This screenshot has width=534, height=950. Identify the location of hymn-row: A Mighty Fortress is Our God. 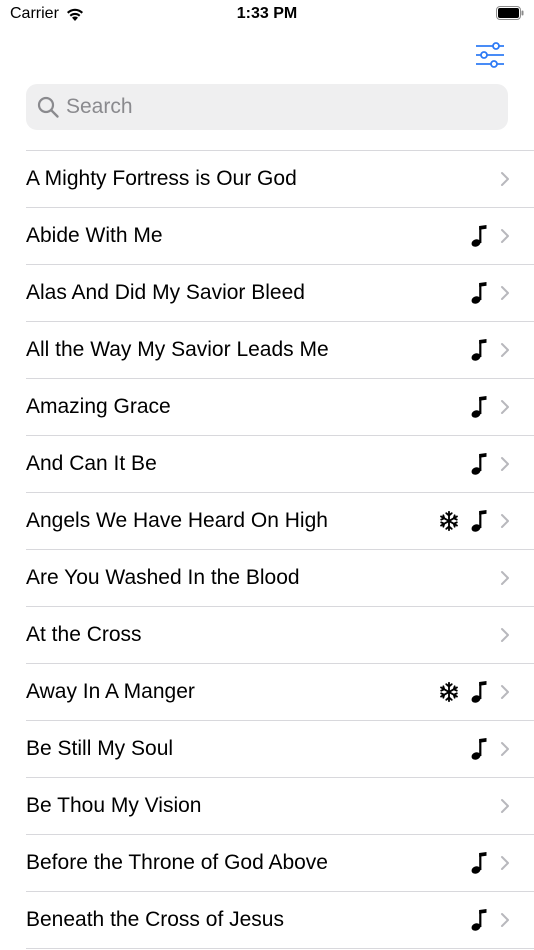
(280, 179).